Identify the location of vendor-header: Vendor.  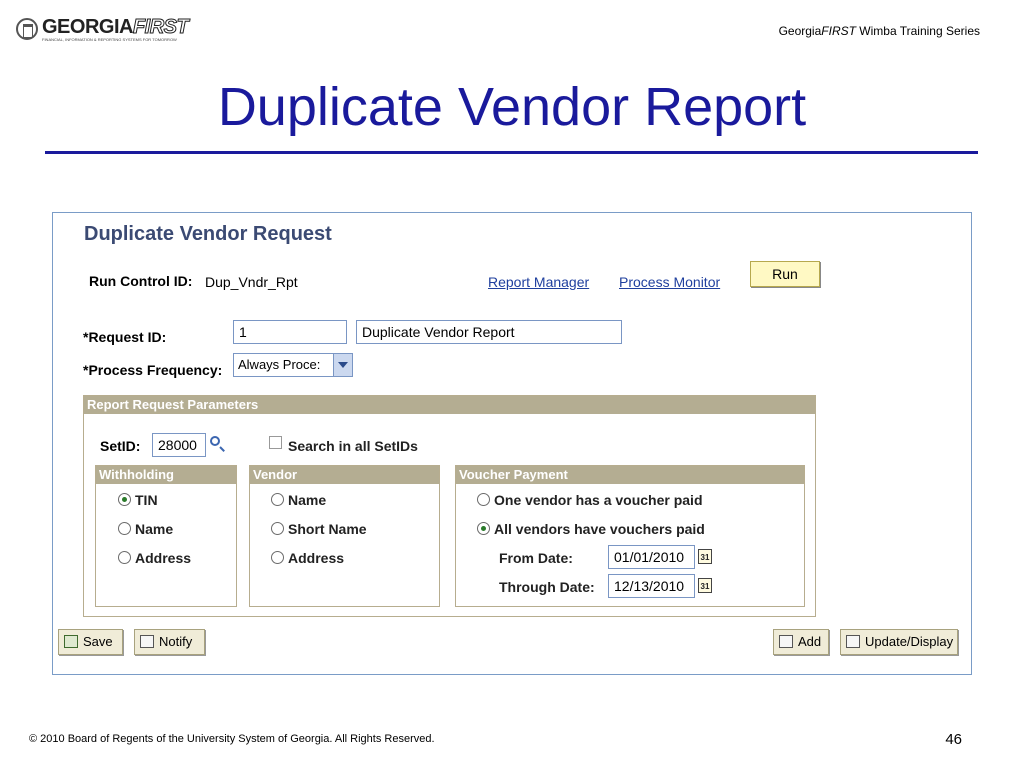
(344, 475).